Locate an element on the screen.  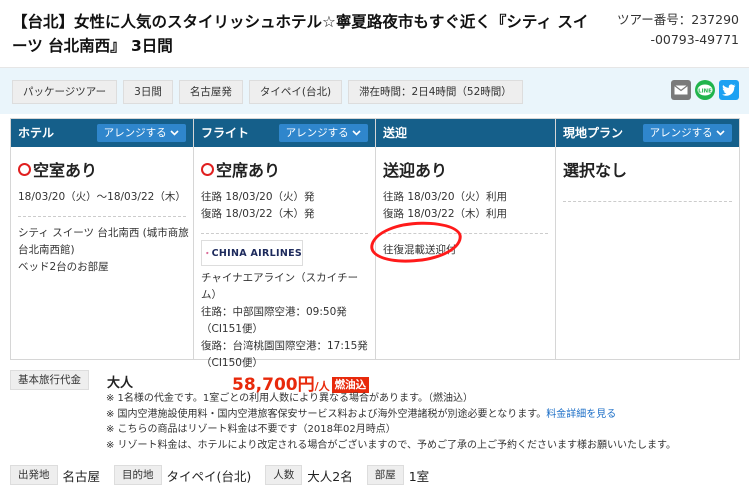
flight-header: フライト アレンジする is located at coordinates (284, 133).